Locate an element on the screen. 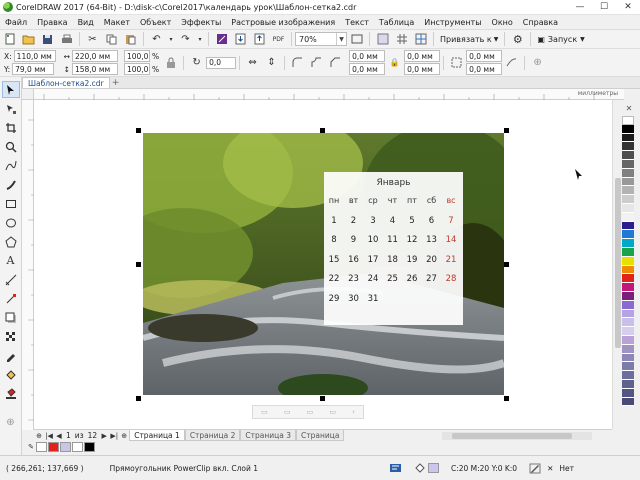 Image resolution: width=640 pixels, height=480 pixels. vertical-ruler is located at coordinates (28, 265).